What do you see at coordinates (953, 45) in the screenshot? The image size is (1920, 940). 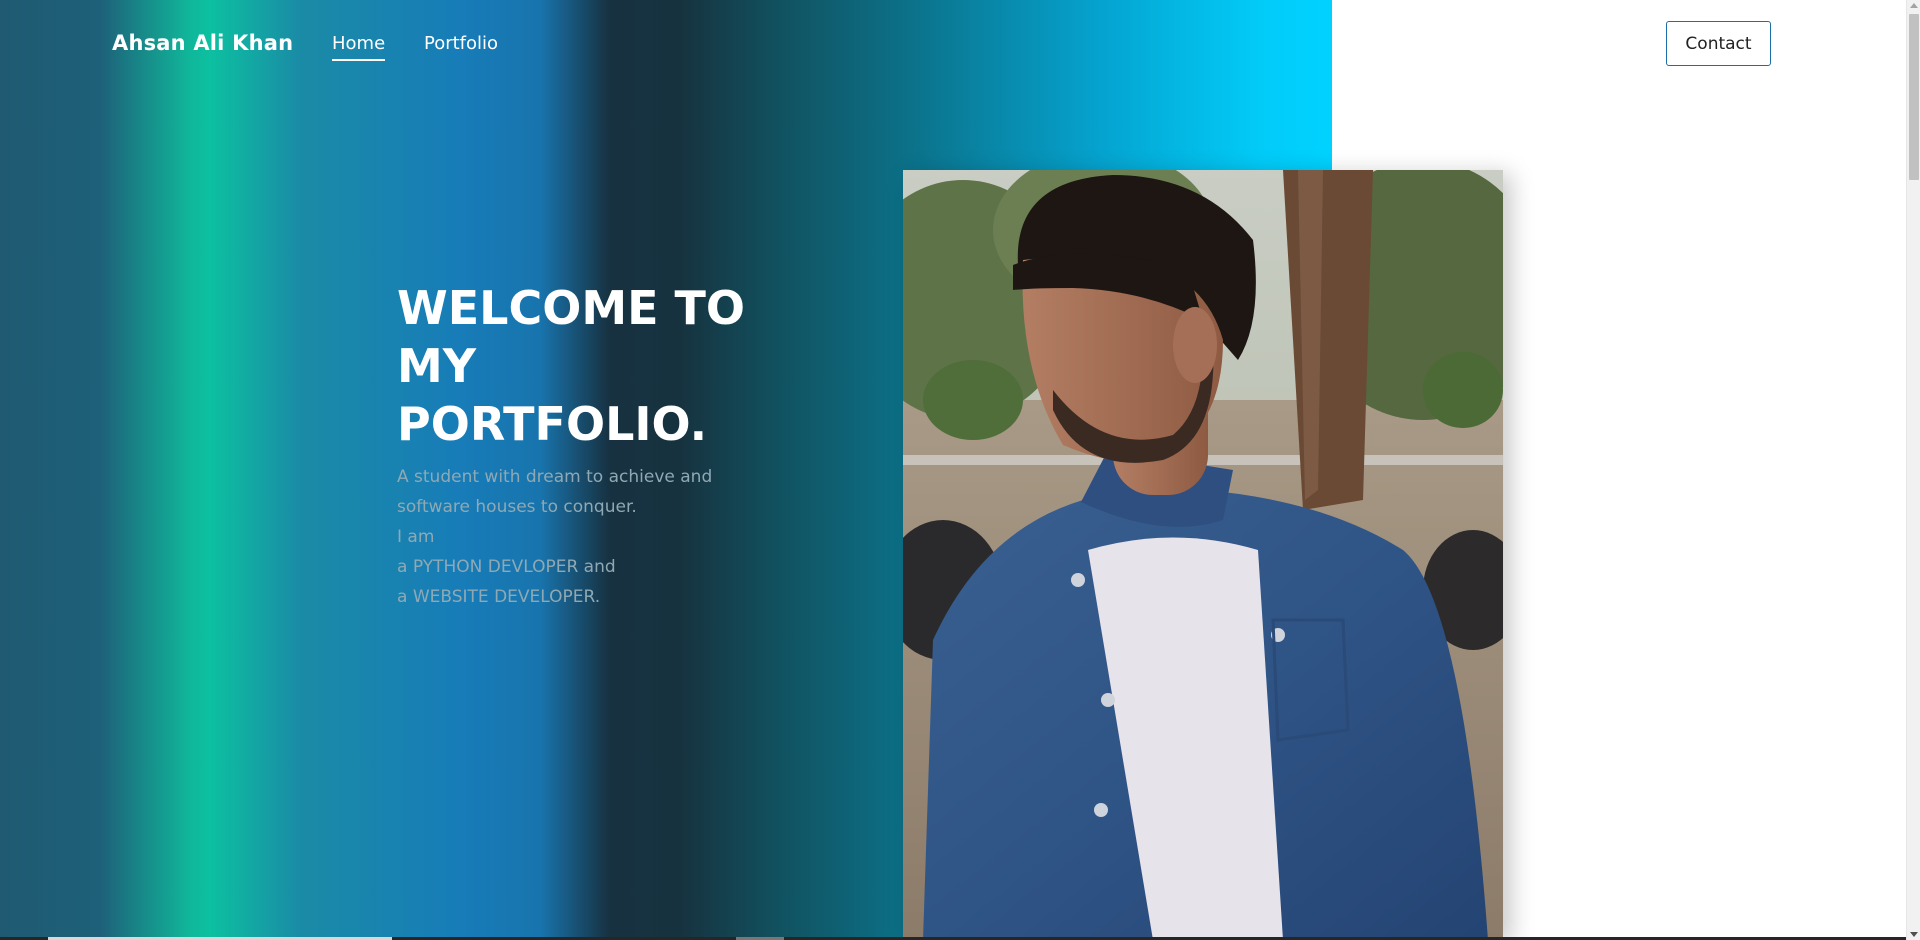 I see `navbar: Ahsan Ali Khan Home Portfolio Contact` at bounding box center [953, 45].